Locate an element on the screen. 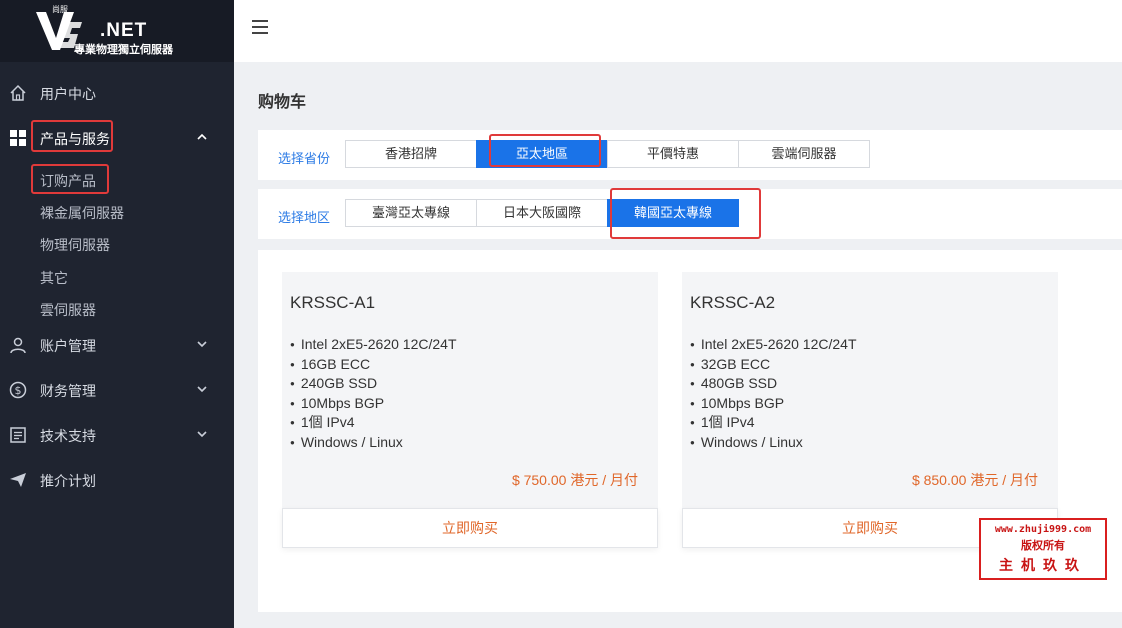  sidebar-item-referral: 推介计划 is located at coordinates (117, 480).